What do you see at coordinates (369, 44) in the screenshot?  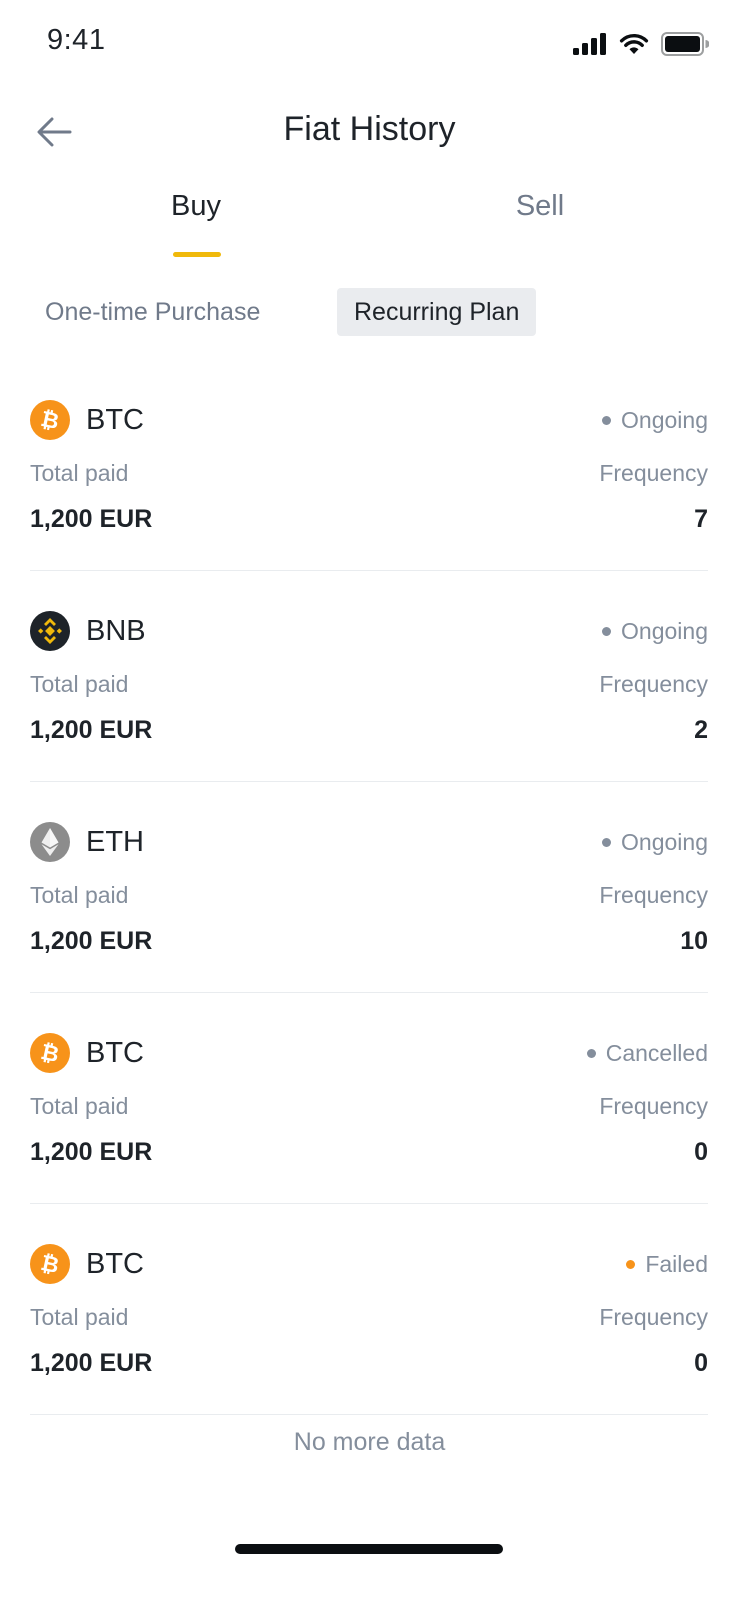 I see `status-bar: 9:41` at bounding box center [369, 44].